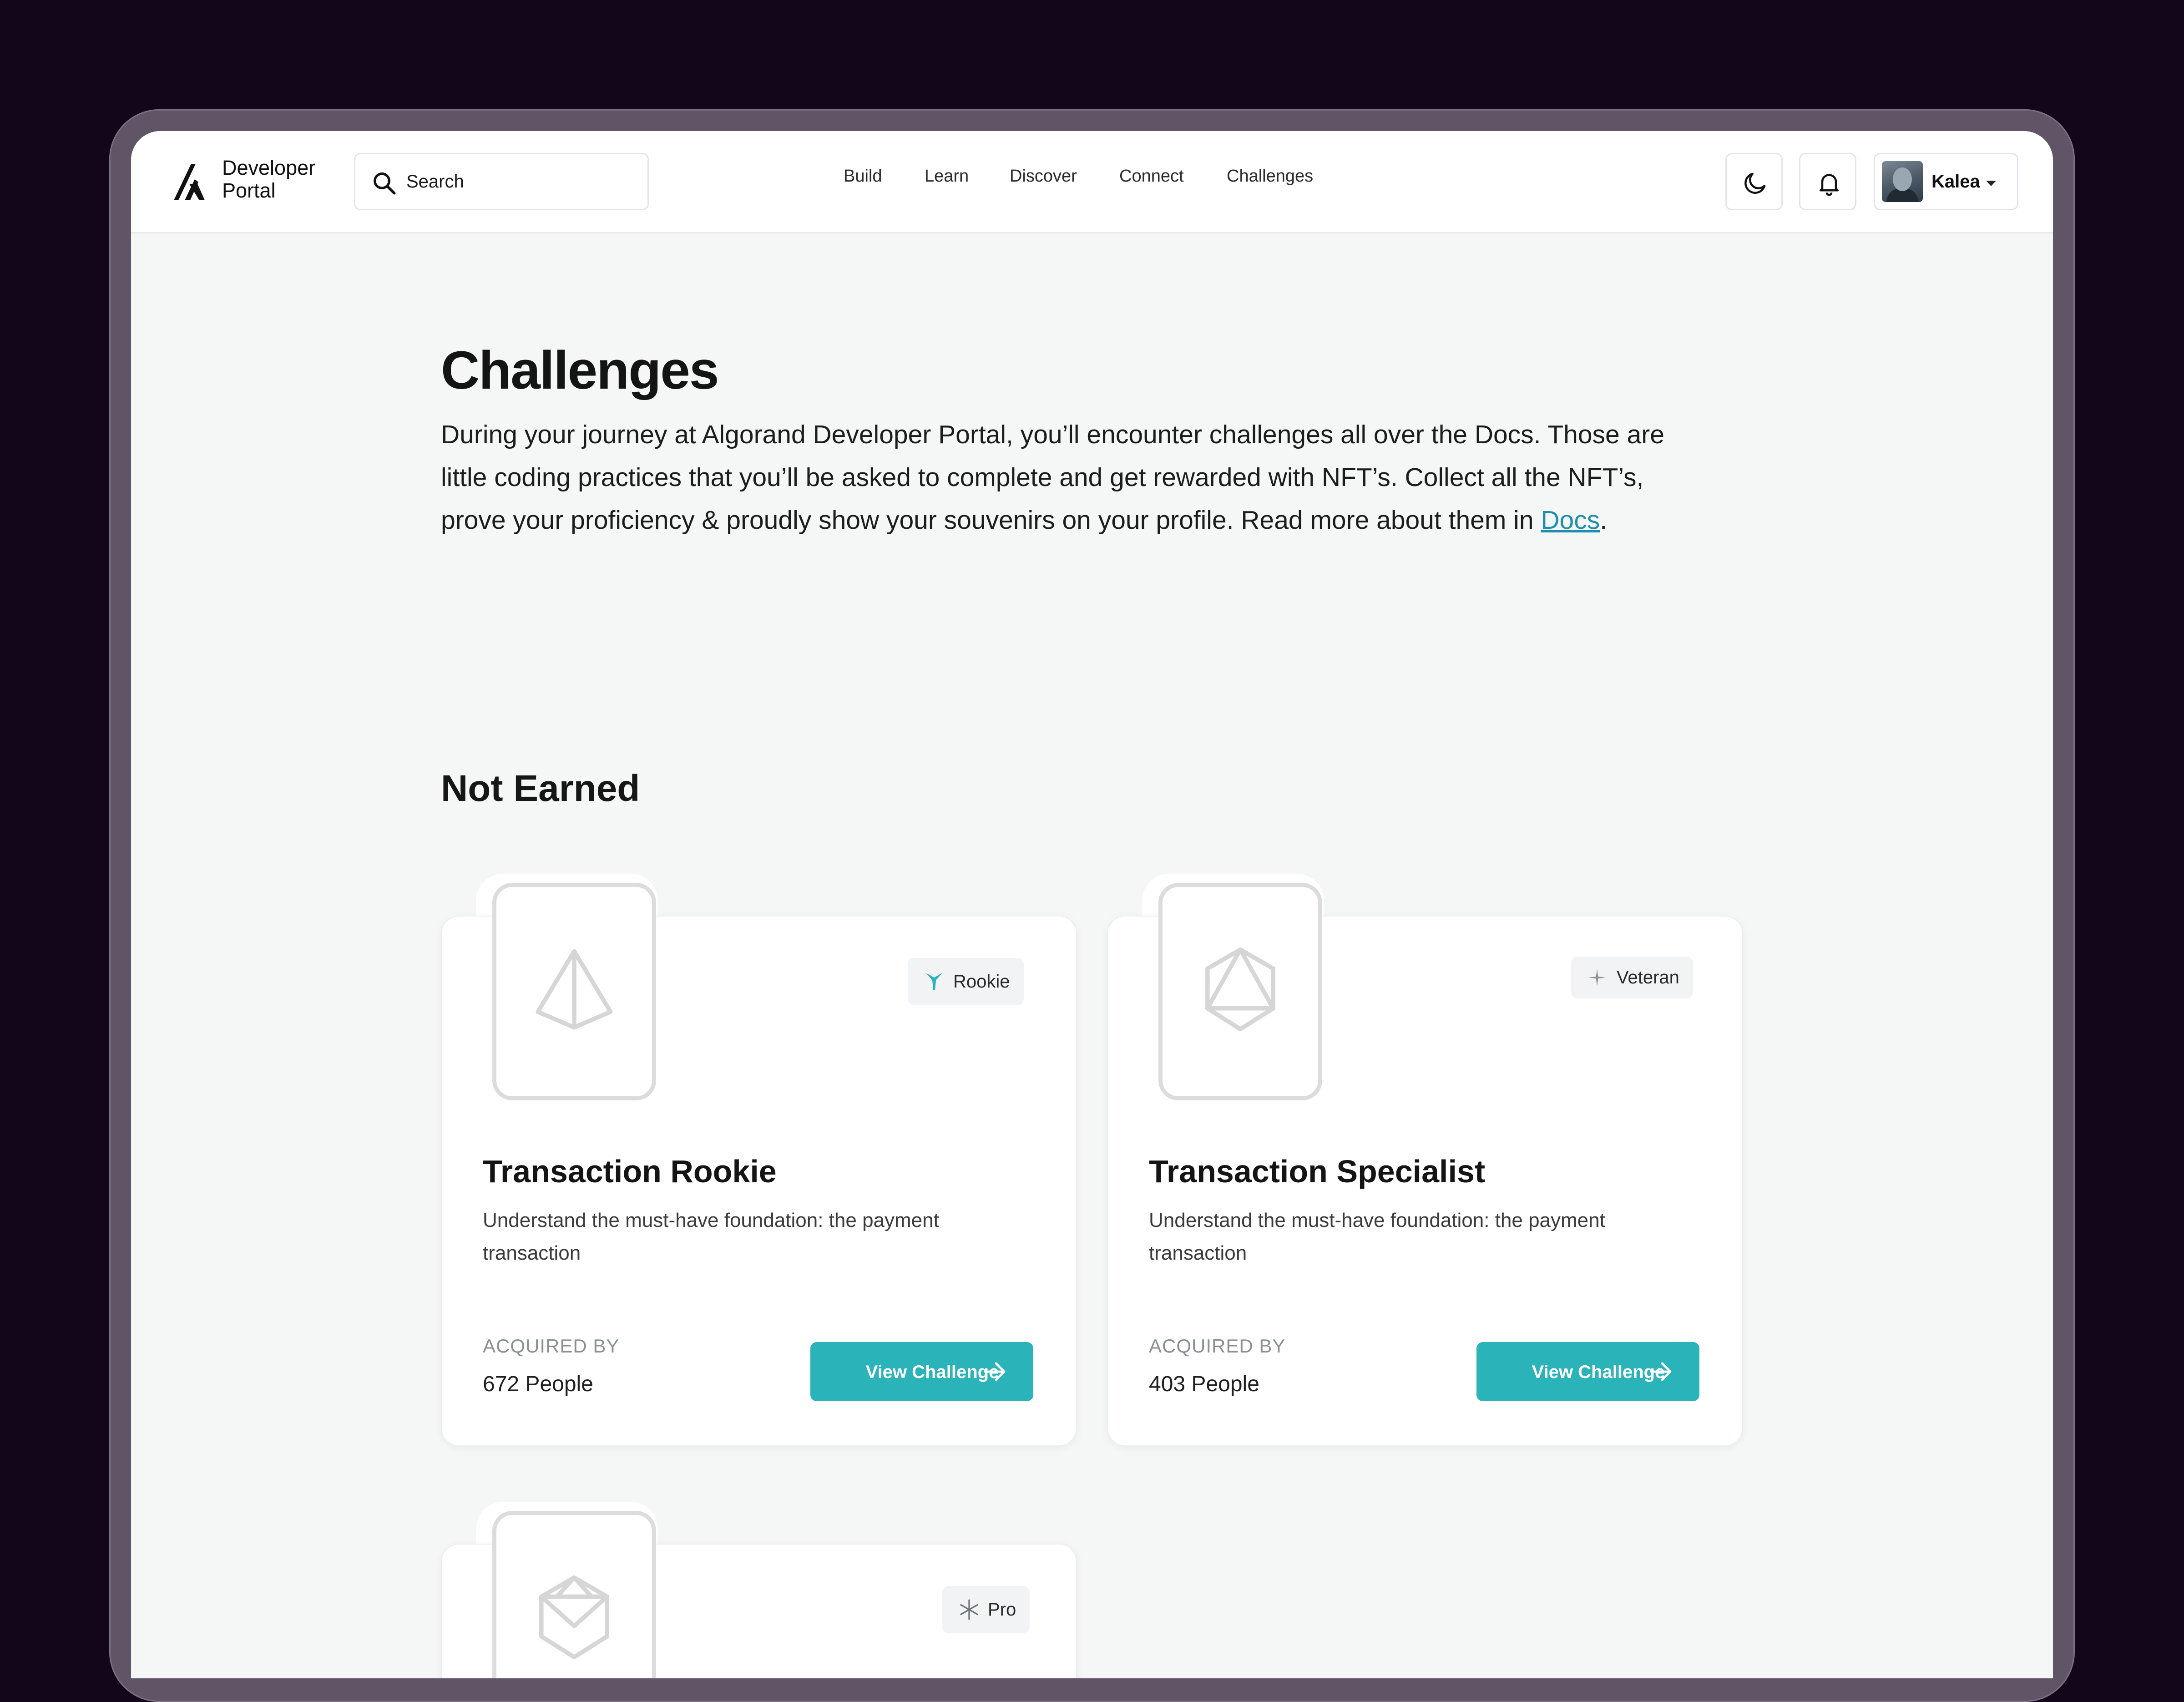 Image resolution: width=2184 pixels, height=1702 pixels. What do you see at coordinates (1902, 181) in the screenshot?
I see `avatar` at bounding box center [1902, 181].